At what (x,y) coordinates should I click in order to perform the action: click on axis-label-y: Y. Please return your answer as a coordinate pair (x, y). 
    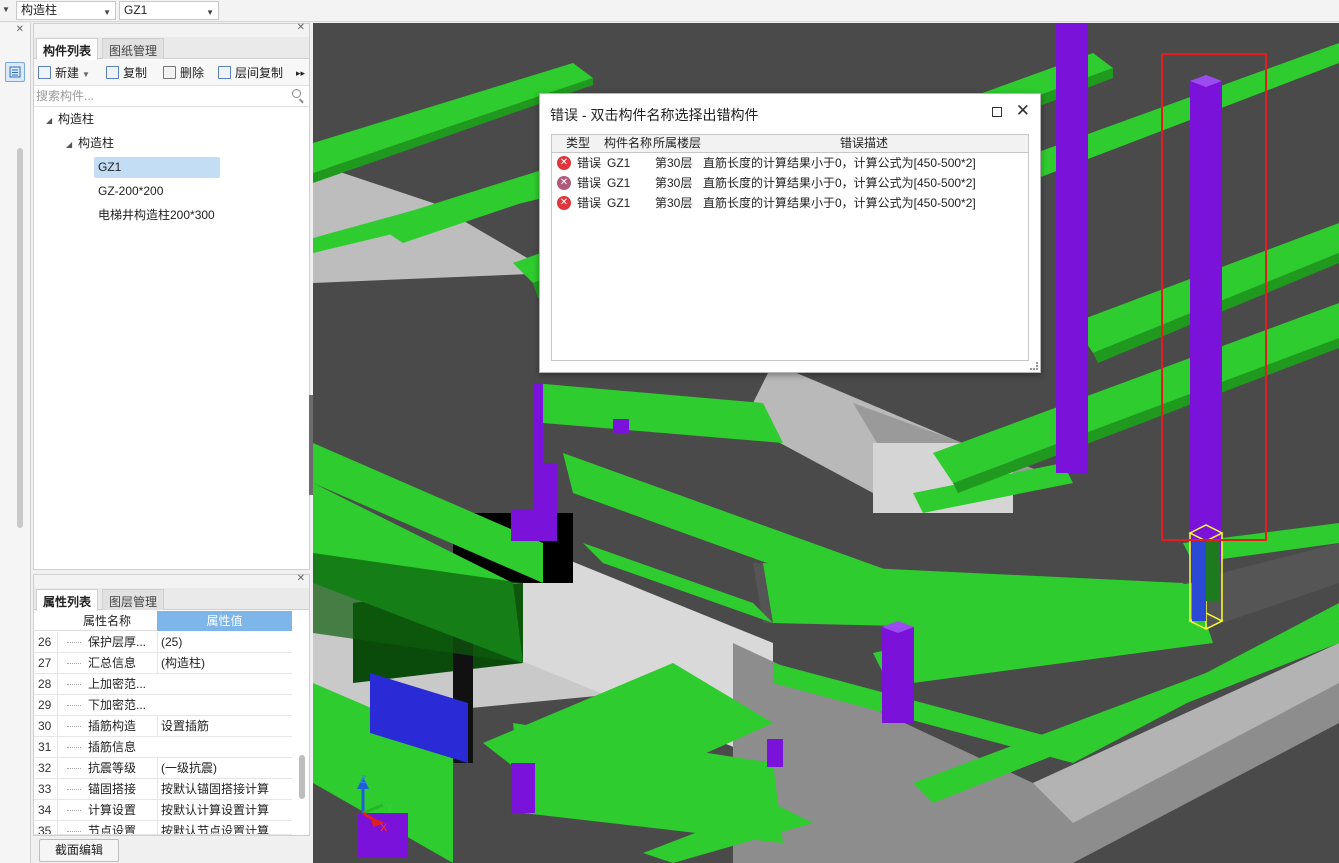
    Looking at the image, I should click on (390, 808).